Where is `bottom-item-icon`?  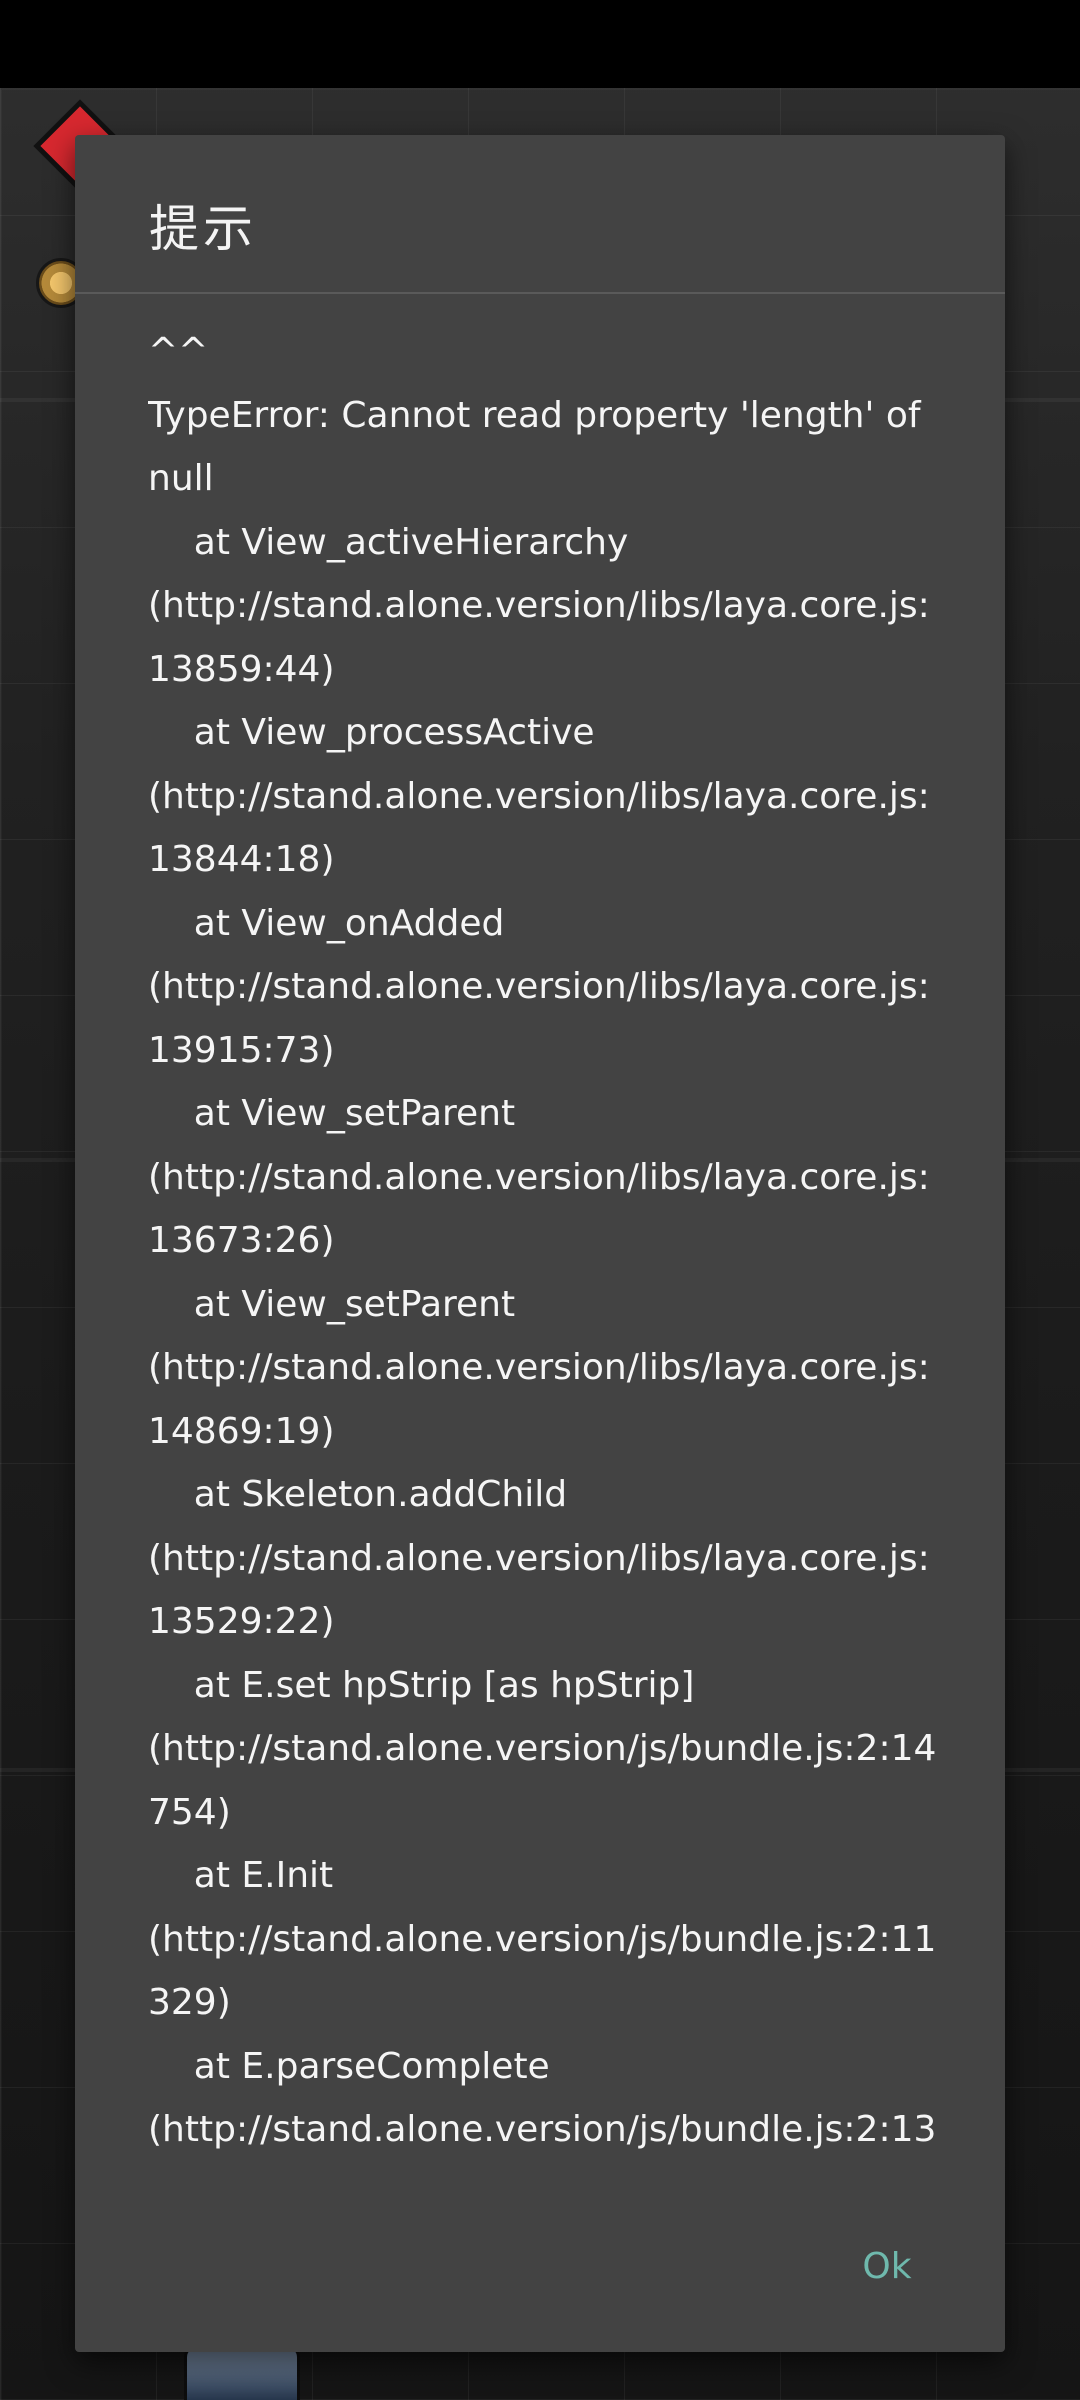 bottom-item-icon is located at coordinates (242, 2372).